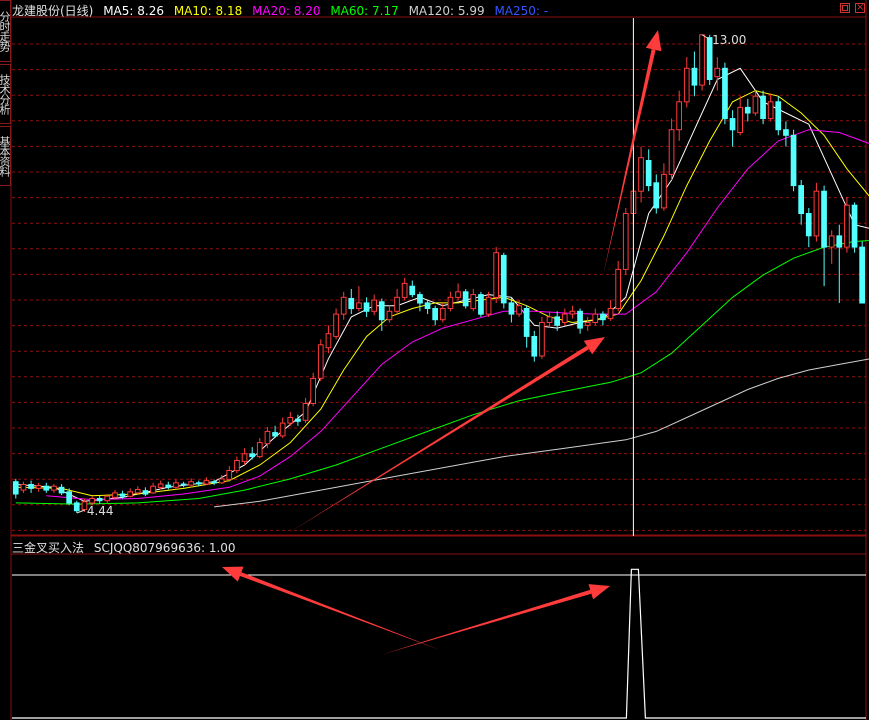 Image resolution: width=869 pixels, height=720 pixels. Describe the element at coordinates (48, 548) in the screenshot. I see `indicator-name: 三金叉买入法` at that location.